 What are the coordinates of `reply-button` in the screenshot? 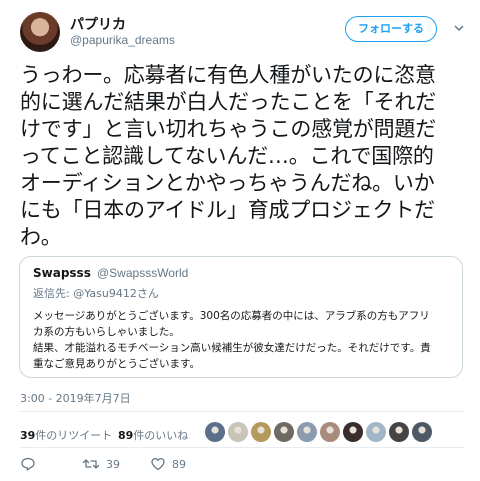 It's located at (28, 464).